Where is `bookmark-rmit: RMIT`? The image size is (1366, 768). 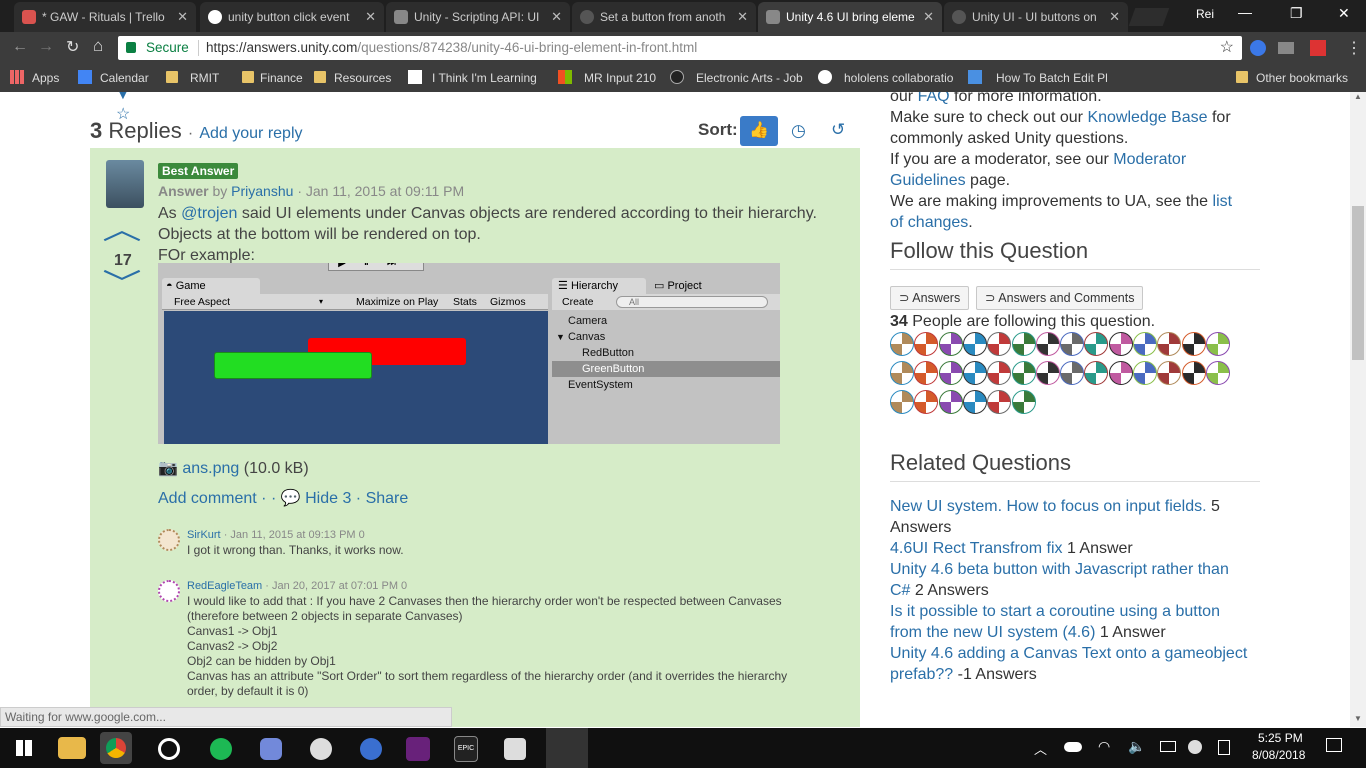 bookmark-rmit: RMIT is located at coordinates (192, 78).